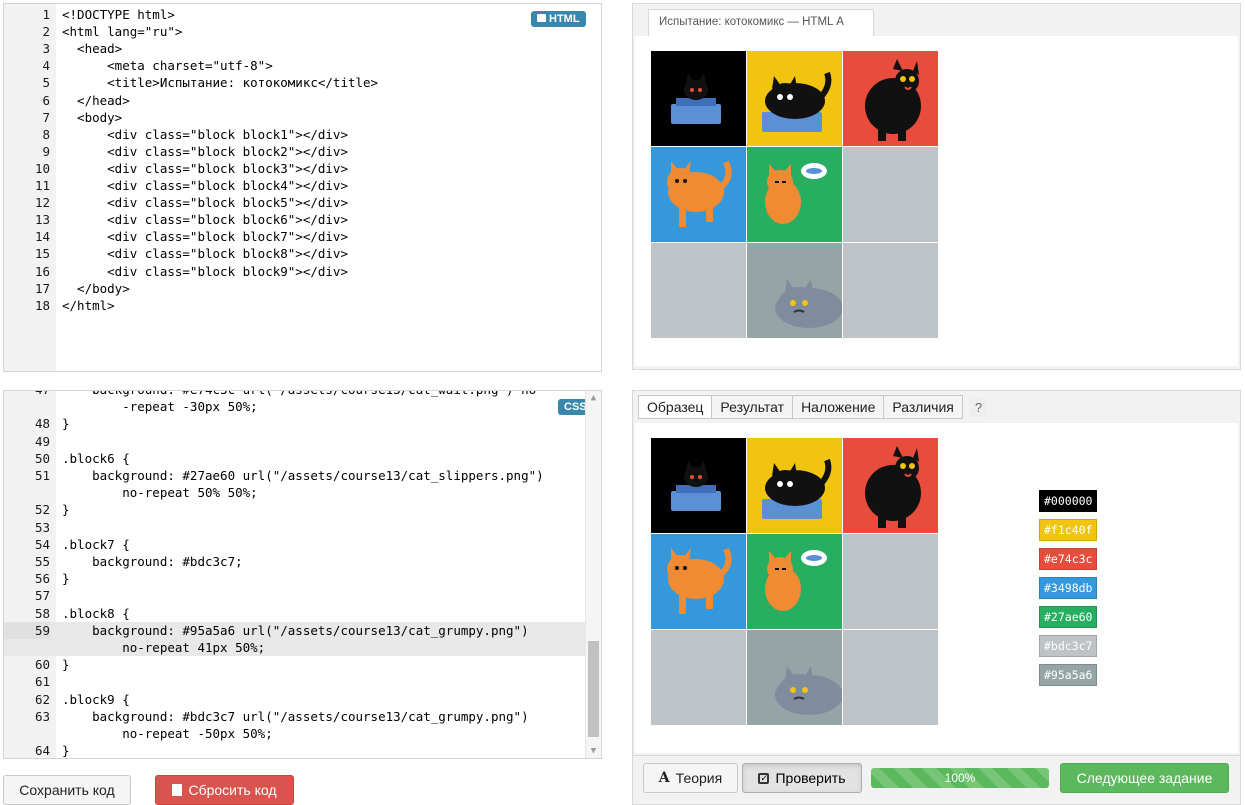 The height and width of the screenshot is (805, 1245). Describe the element at coordinates (593, 398) in the screenshot. I see `scroll-up-arrow-icon: ▲` at that location.